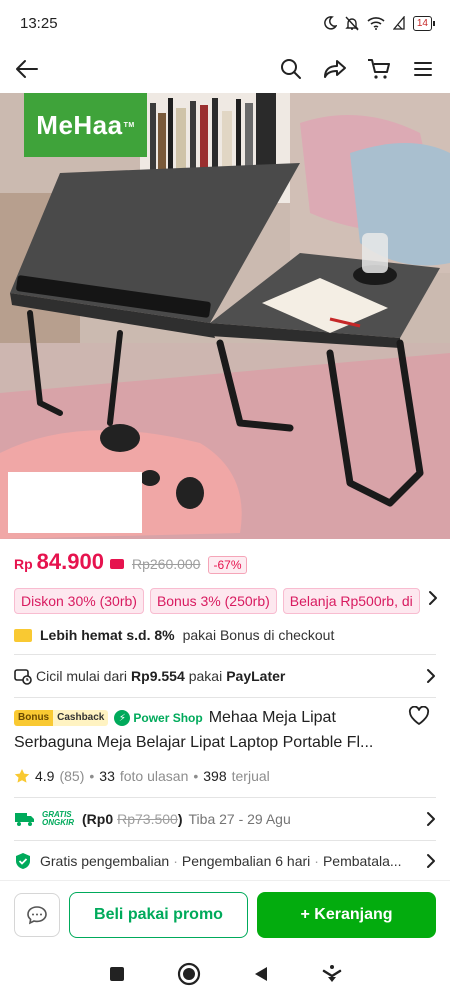  Describe the element at coordinates (419, 715) in the screenshot. I see `heart-icon` at that location.